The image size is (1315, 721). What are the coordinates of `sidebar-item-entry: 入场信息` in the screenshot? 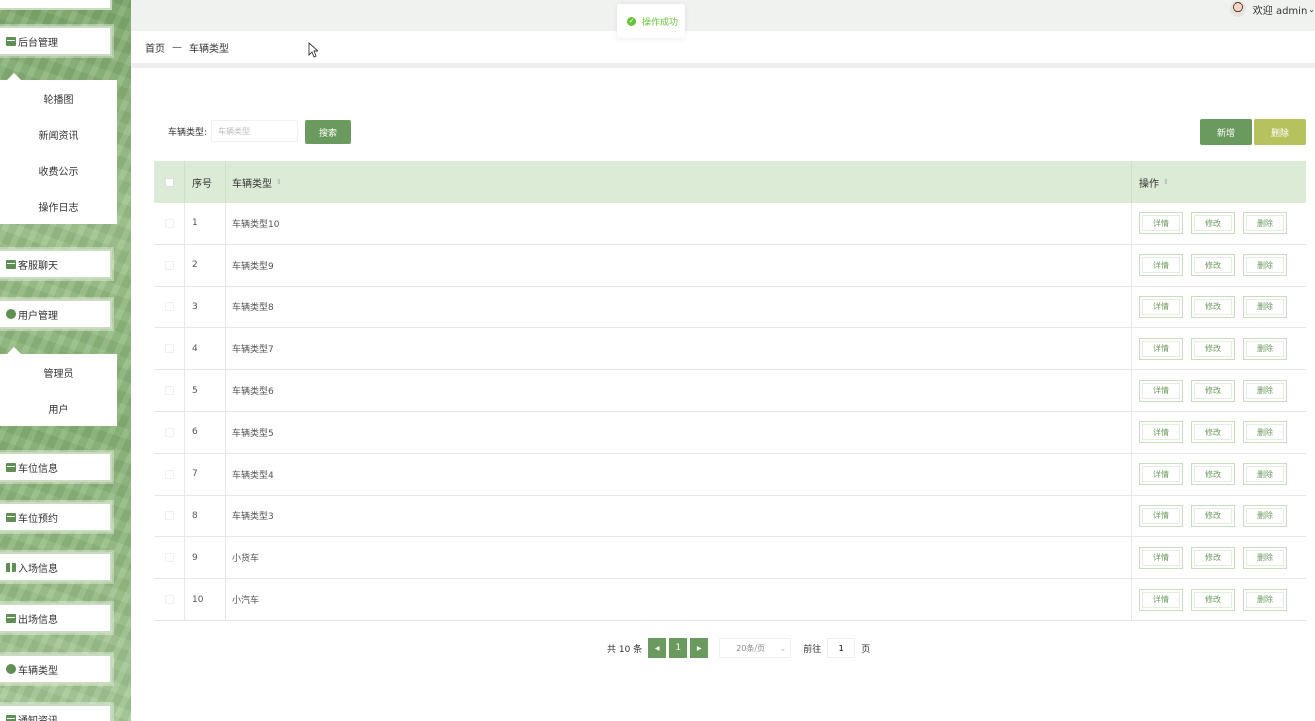 It's located at (56, 567).